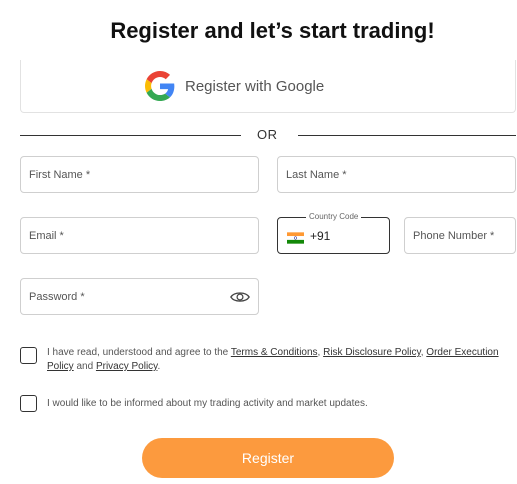  I want to click on password-placeholder: Password *, so click(57, 296).